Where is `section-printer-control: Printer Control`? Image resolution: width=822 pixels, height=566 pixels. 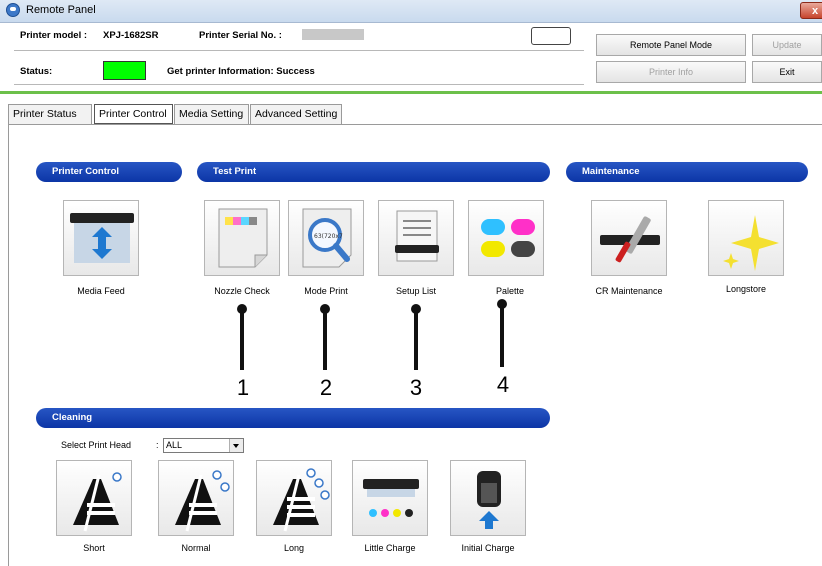
section-printer-control: Printer Control is located at coordinates (109, 172).